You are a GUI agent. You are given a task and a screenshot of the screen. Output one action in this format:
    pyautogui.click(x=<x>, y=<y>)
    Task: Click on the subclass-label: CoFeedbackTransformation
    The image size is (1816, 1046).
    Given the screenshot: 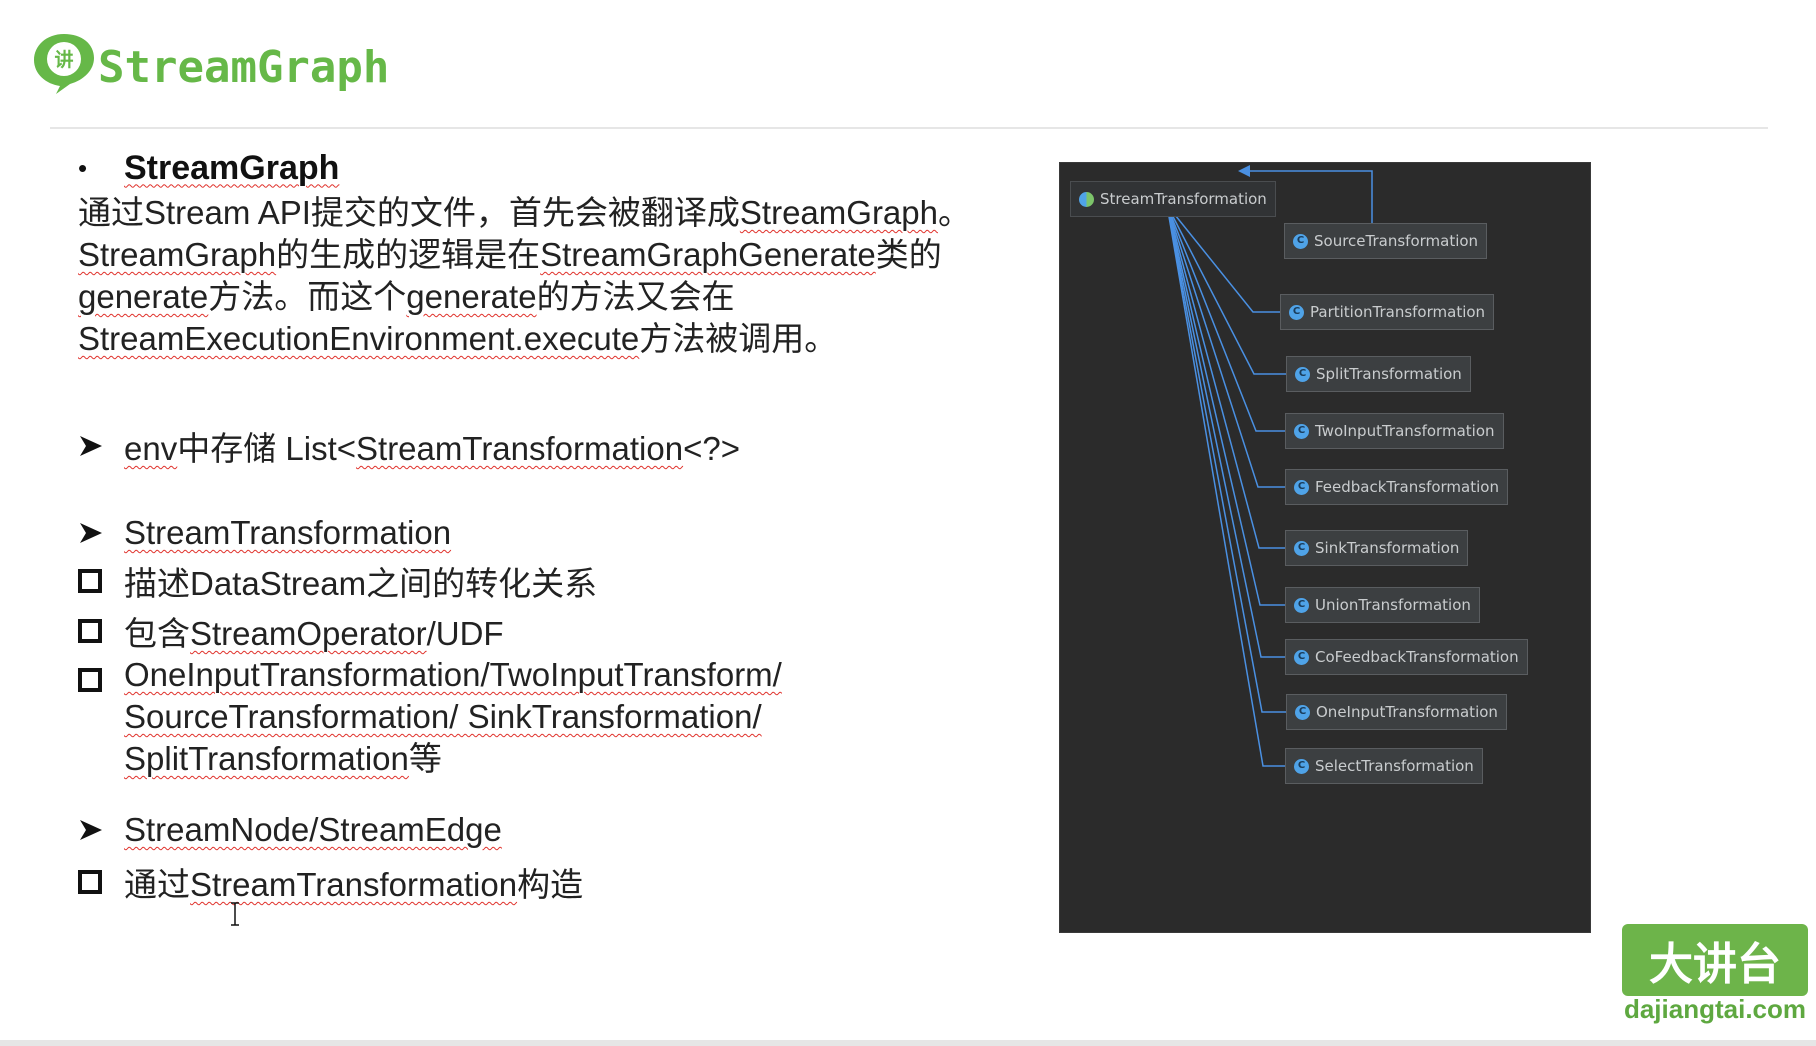 What is the action you would take?
    pyautogui.click(x=1417, y=657)
    